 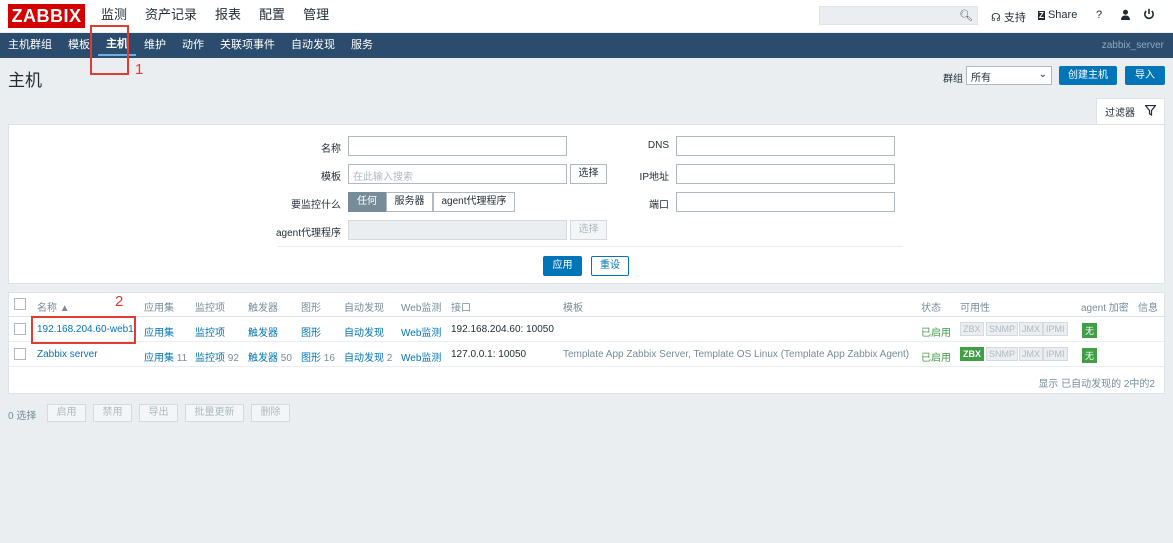 I want to click on filter-apply-button: 应用, so click(x=562, y=266).